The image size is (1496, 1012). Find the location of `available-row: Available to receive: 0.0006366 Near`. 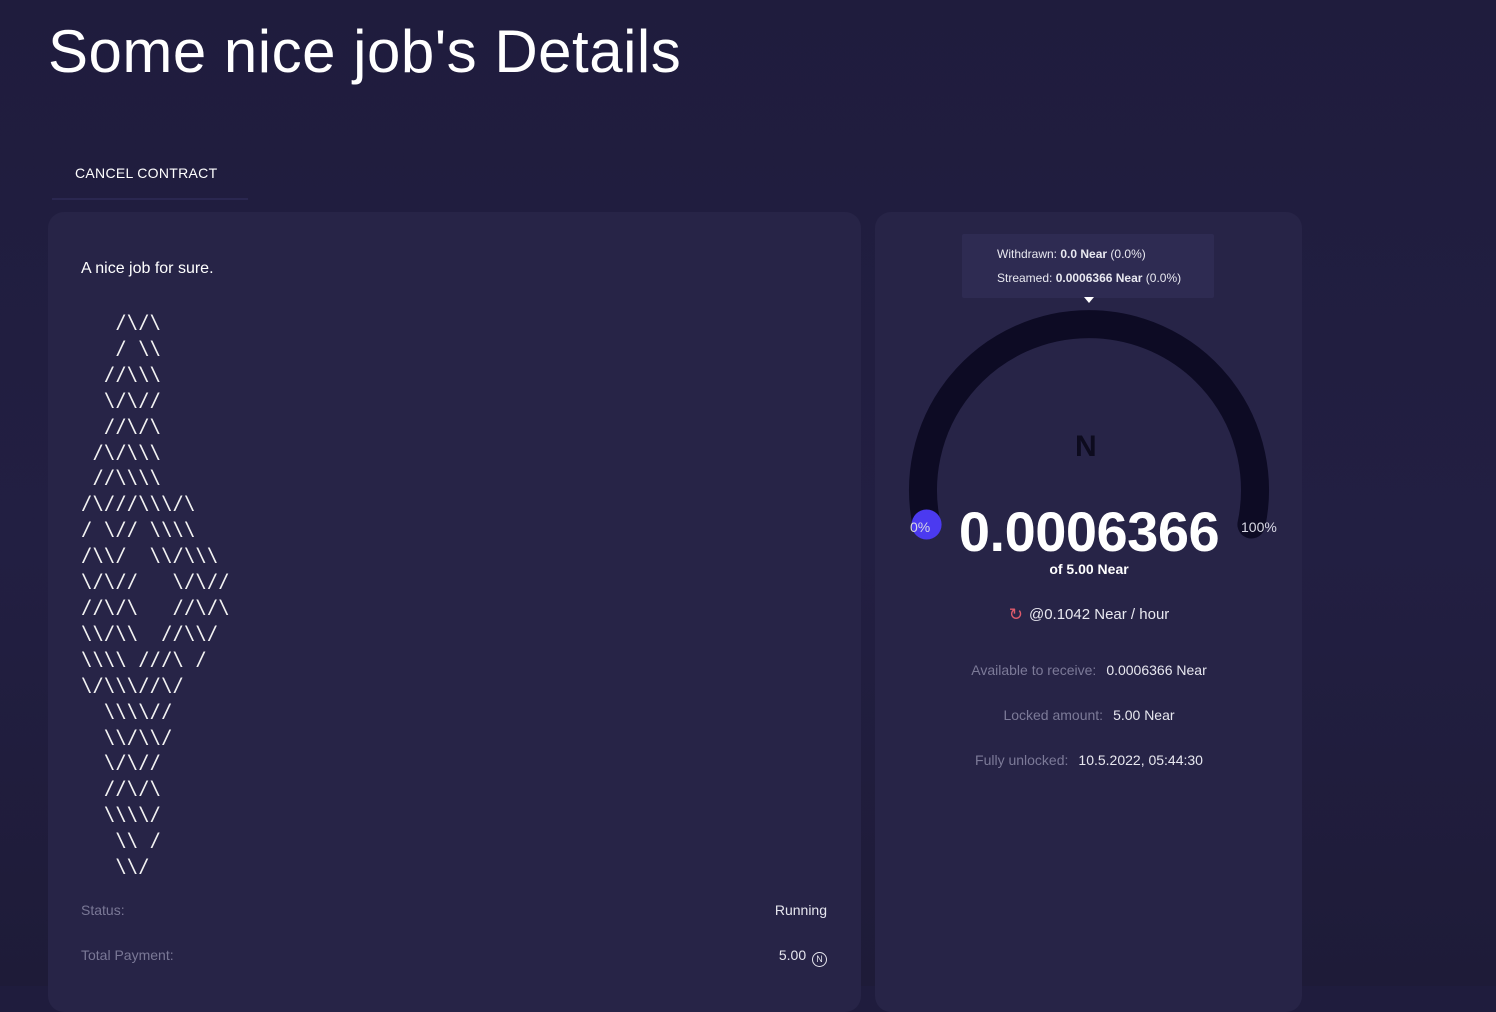

available-row: Available to receive: 0.0006366 Near is located at coordinates (1089, 670).